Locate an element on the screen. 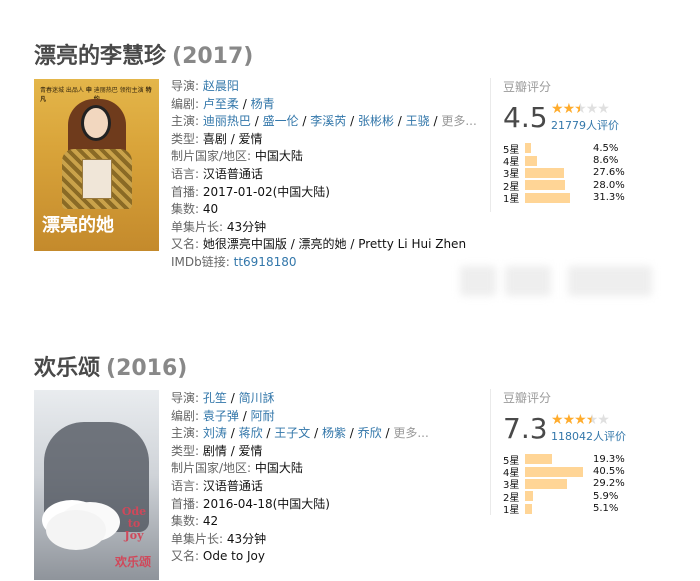  writer-link: 卢至柔 is located at coordinates (221, 104).